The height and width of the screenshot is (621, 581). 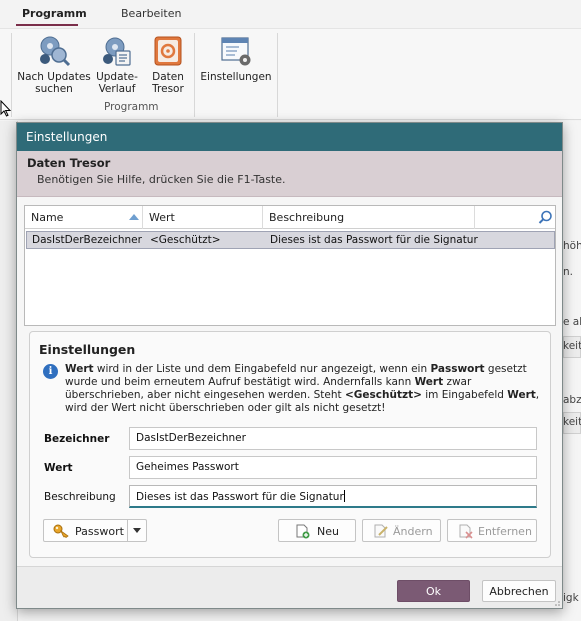 What do you see at coordinates (344, 496) in the screenshot?
I see `text-caret` at bounding box center [344, 496].